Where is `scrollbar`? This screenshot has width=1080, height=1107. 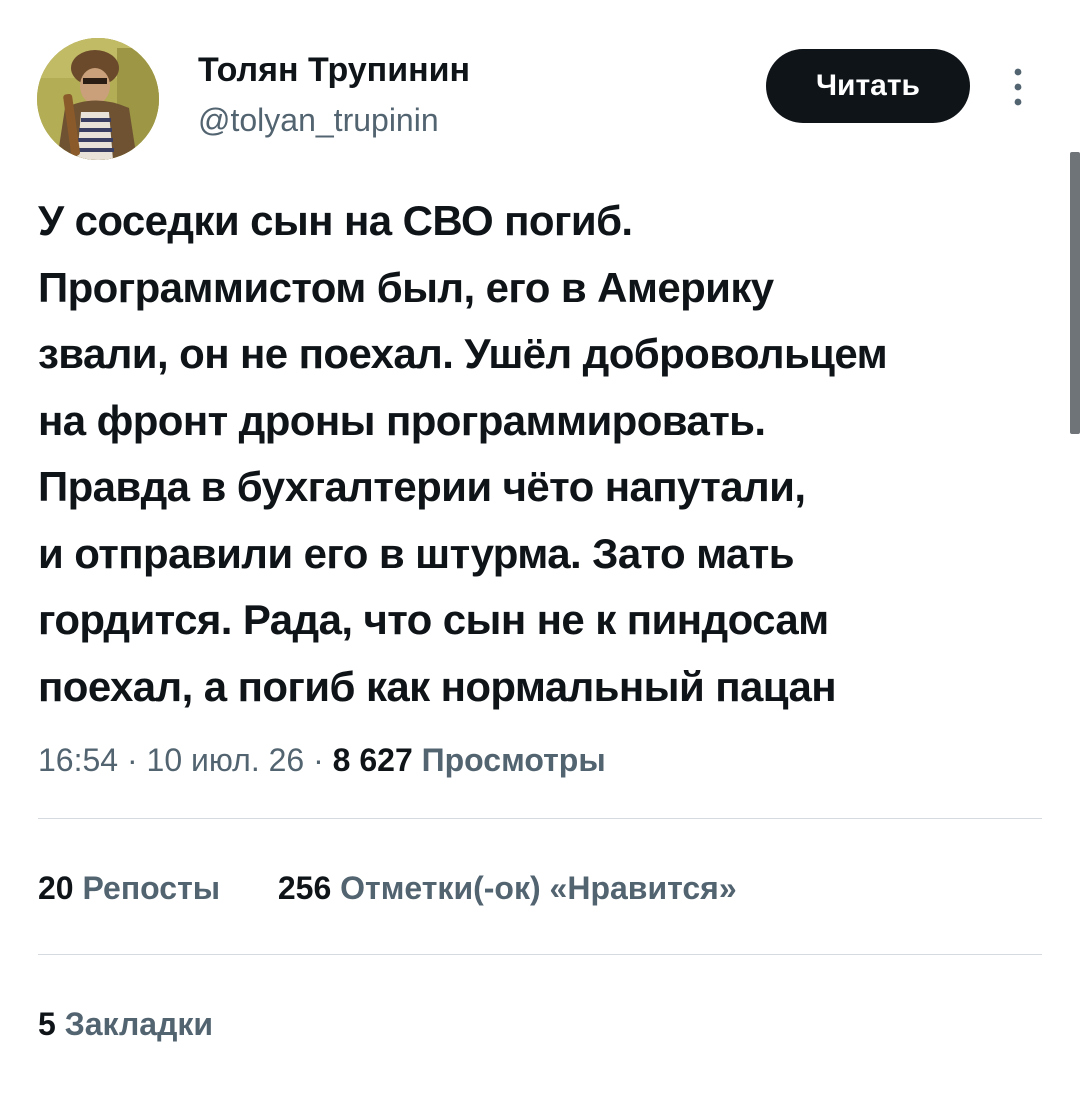
scrollbar is located at coordinates (1075, 293).